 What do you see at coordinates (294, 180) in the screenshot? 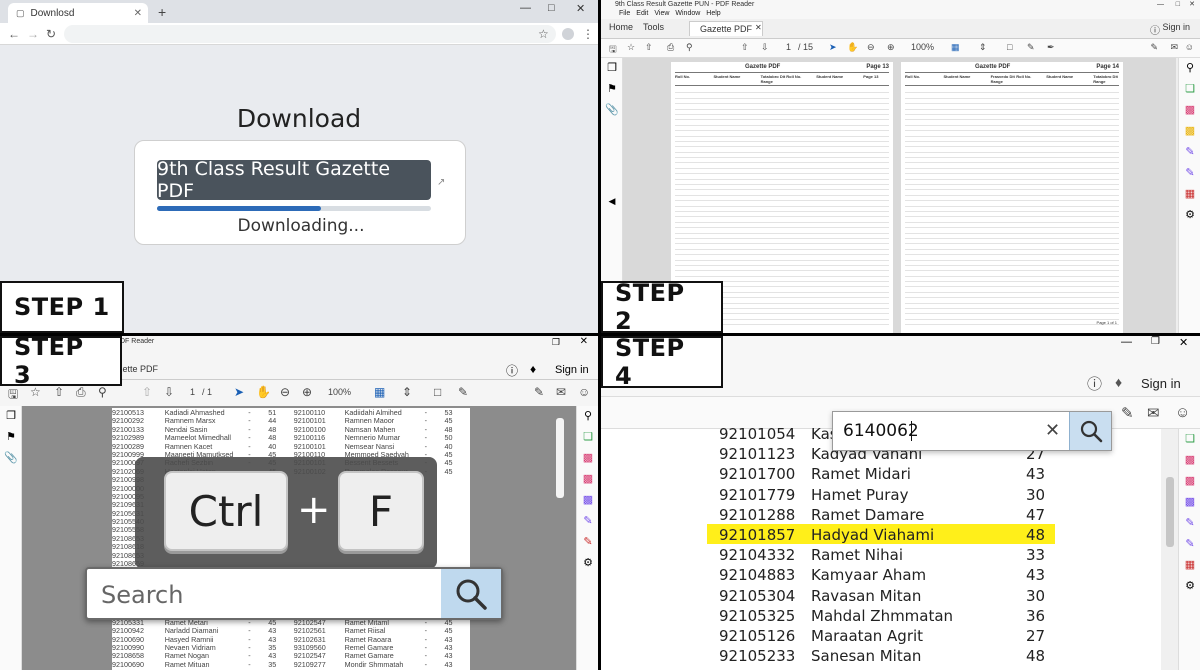
I see `download-pdf-button: 9th Class Result Gazette PDF` at bounding box center [294, 180].